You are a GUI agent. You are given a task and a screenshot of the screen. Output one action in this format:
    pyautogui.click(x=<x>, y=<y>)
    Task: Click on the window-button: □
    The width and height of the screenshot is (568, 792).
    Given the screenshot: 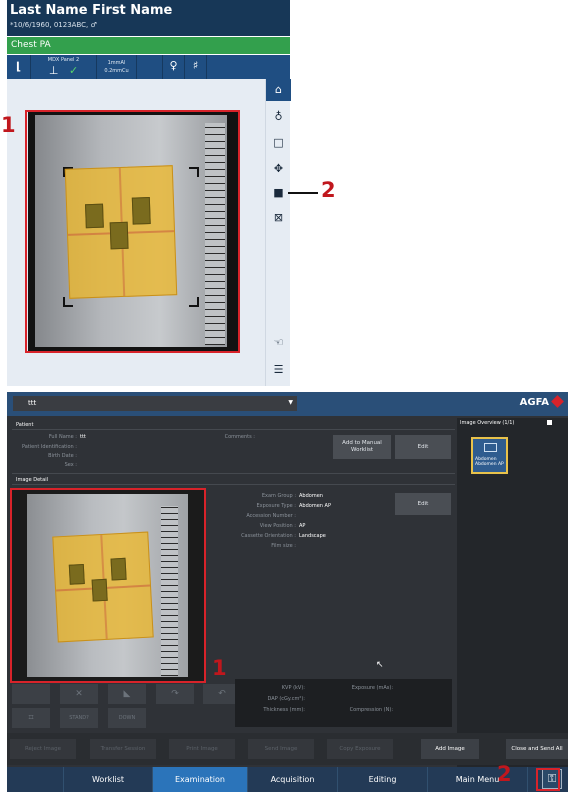 What is the action you would take?
    pyautogui.click(x=278, y=143)
    